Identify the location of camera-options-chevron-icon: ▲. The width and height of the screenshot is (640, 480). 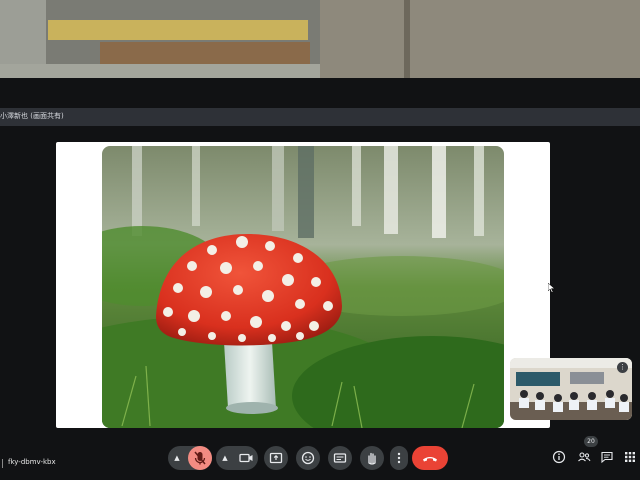
(225, 458).